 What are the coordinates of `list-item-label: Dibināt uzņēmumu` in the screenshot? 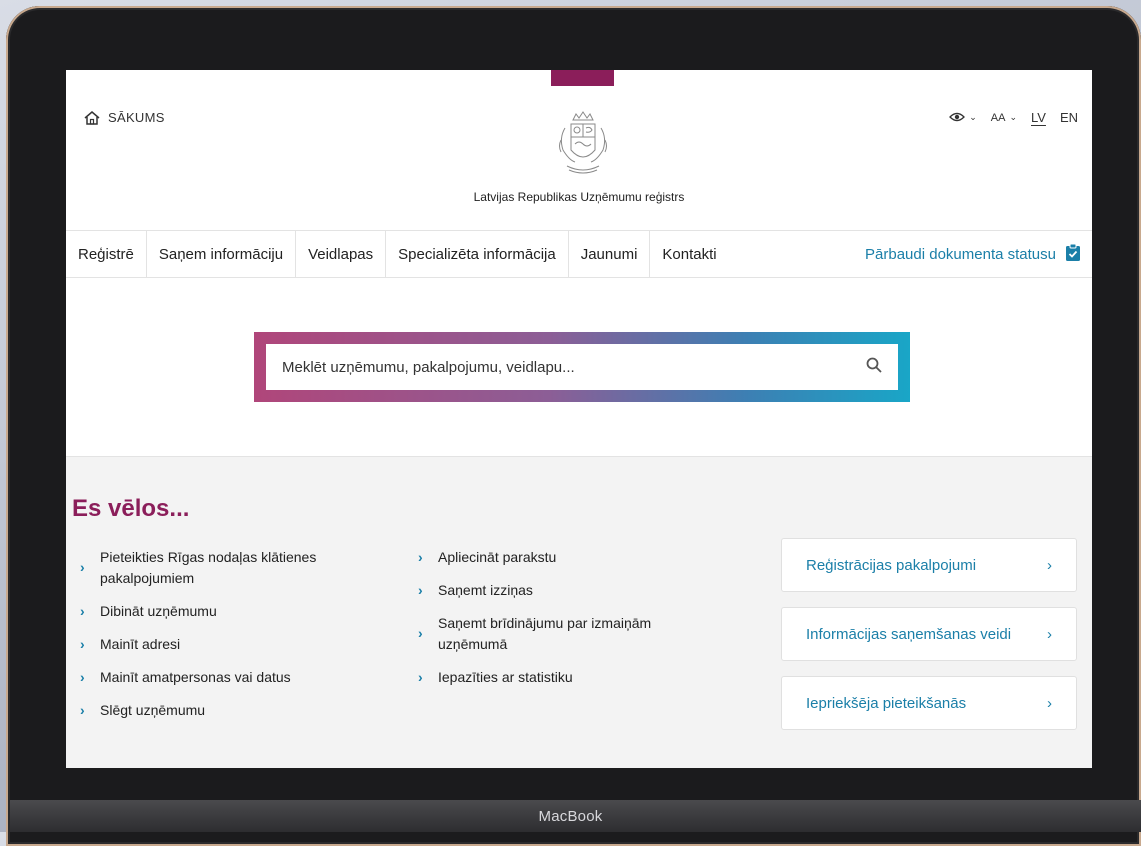 It's located at (158, 611).